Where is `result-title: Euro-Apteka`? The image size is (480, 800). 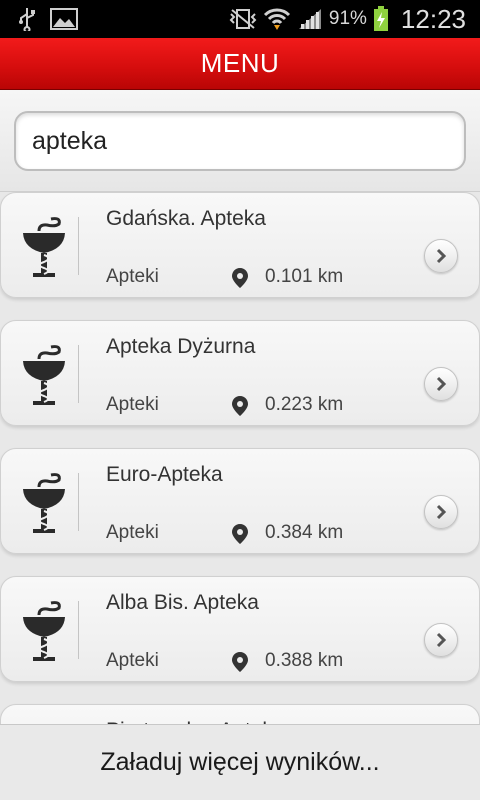
result-title: Euro-Apteka is located at coordinates (164, 474).